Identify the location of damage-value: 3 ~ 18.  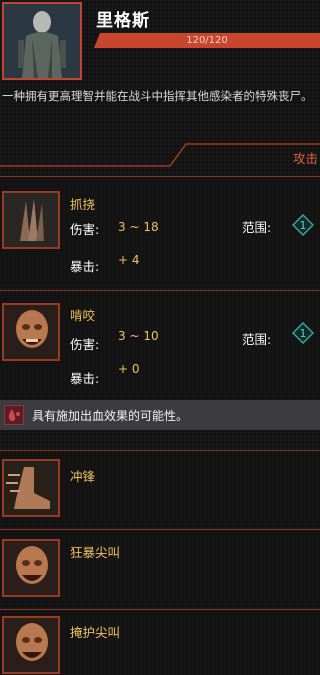
(138, 227).